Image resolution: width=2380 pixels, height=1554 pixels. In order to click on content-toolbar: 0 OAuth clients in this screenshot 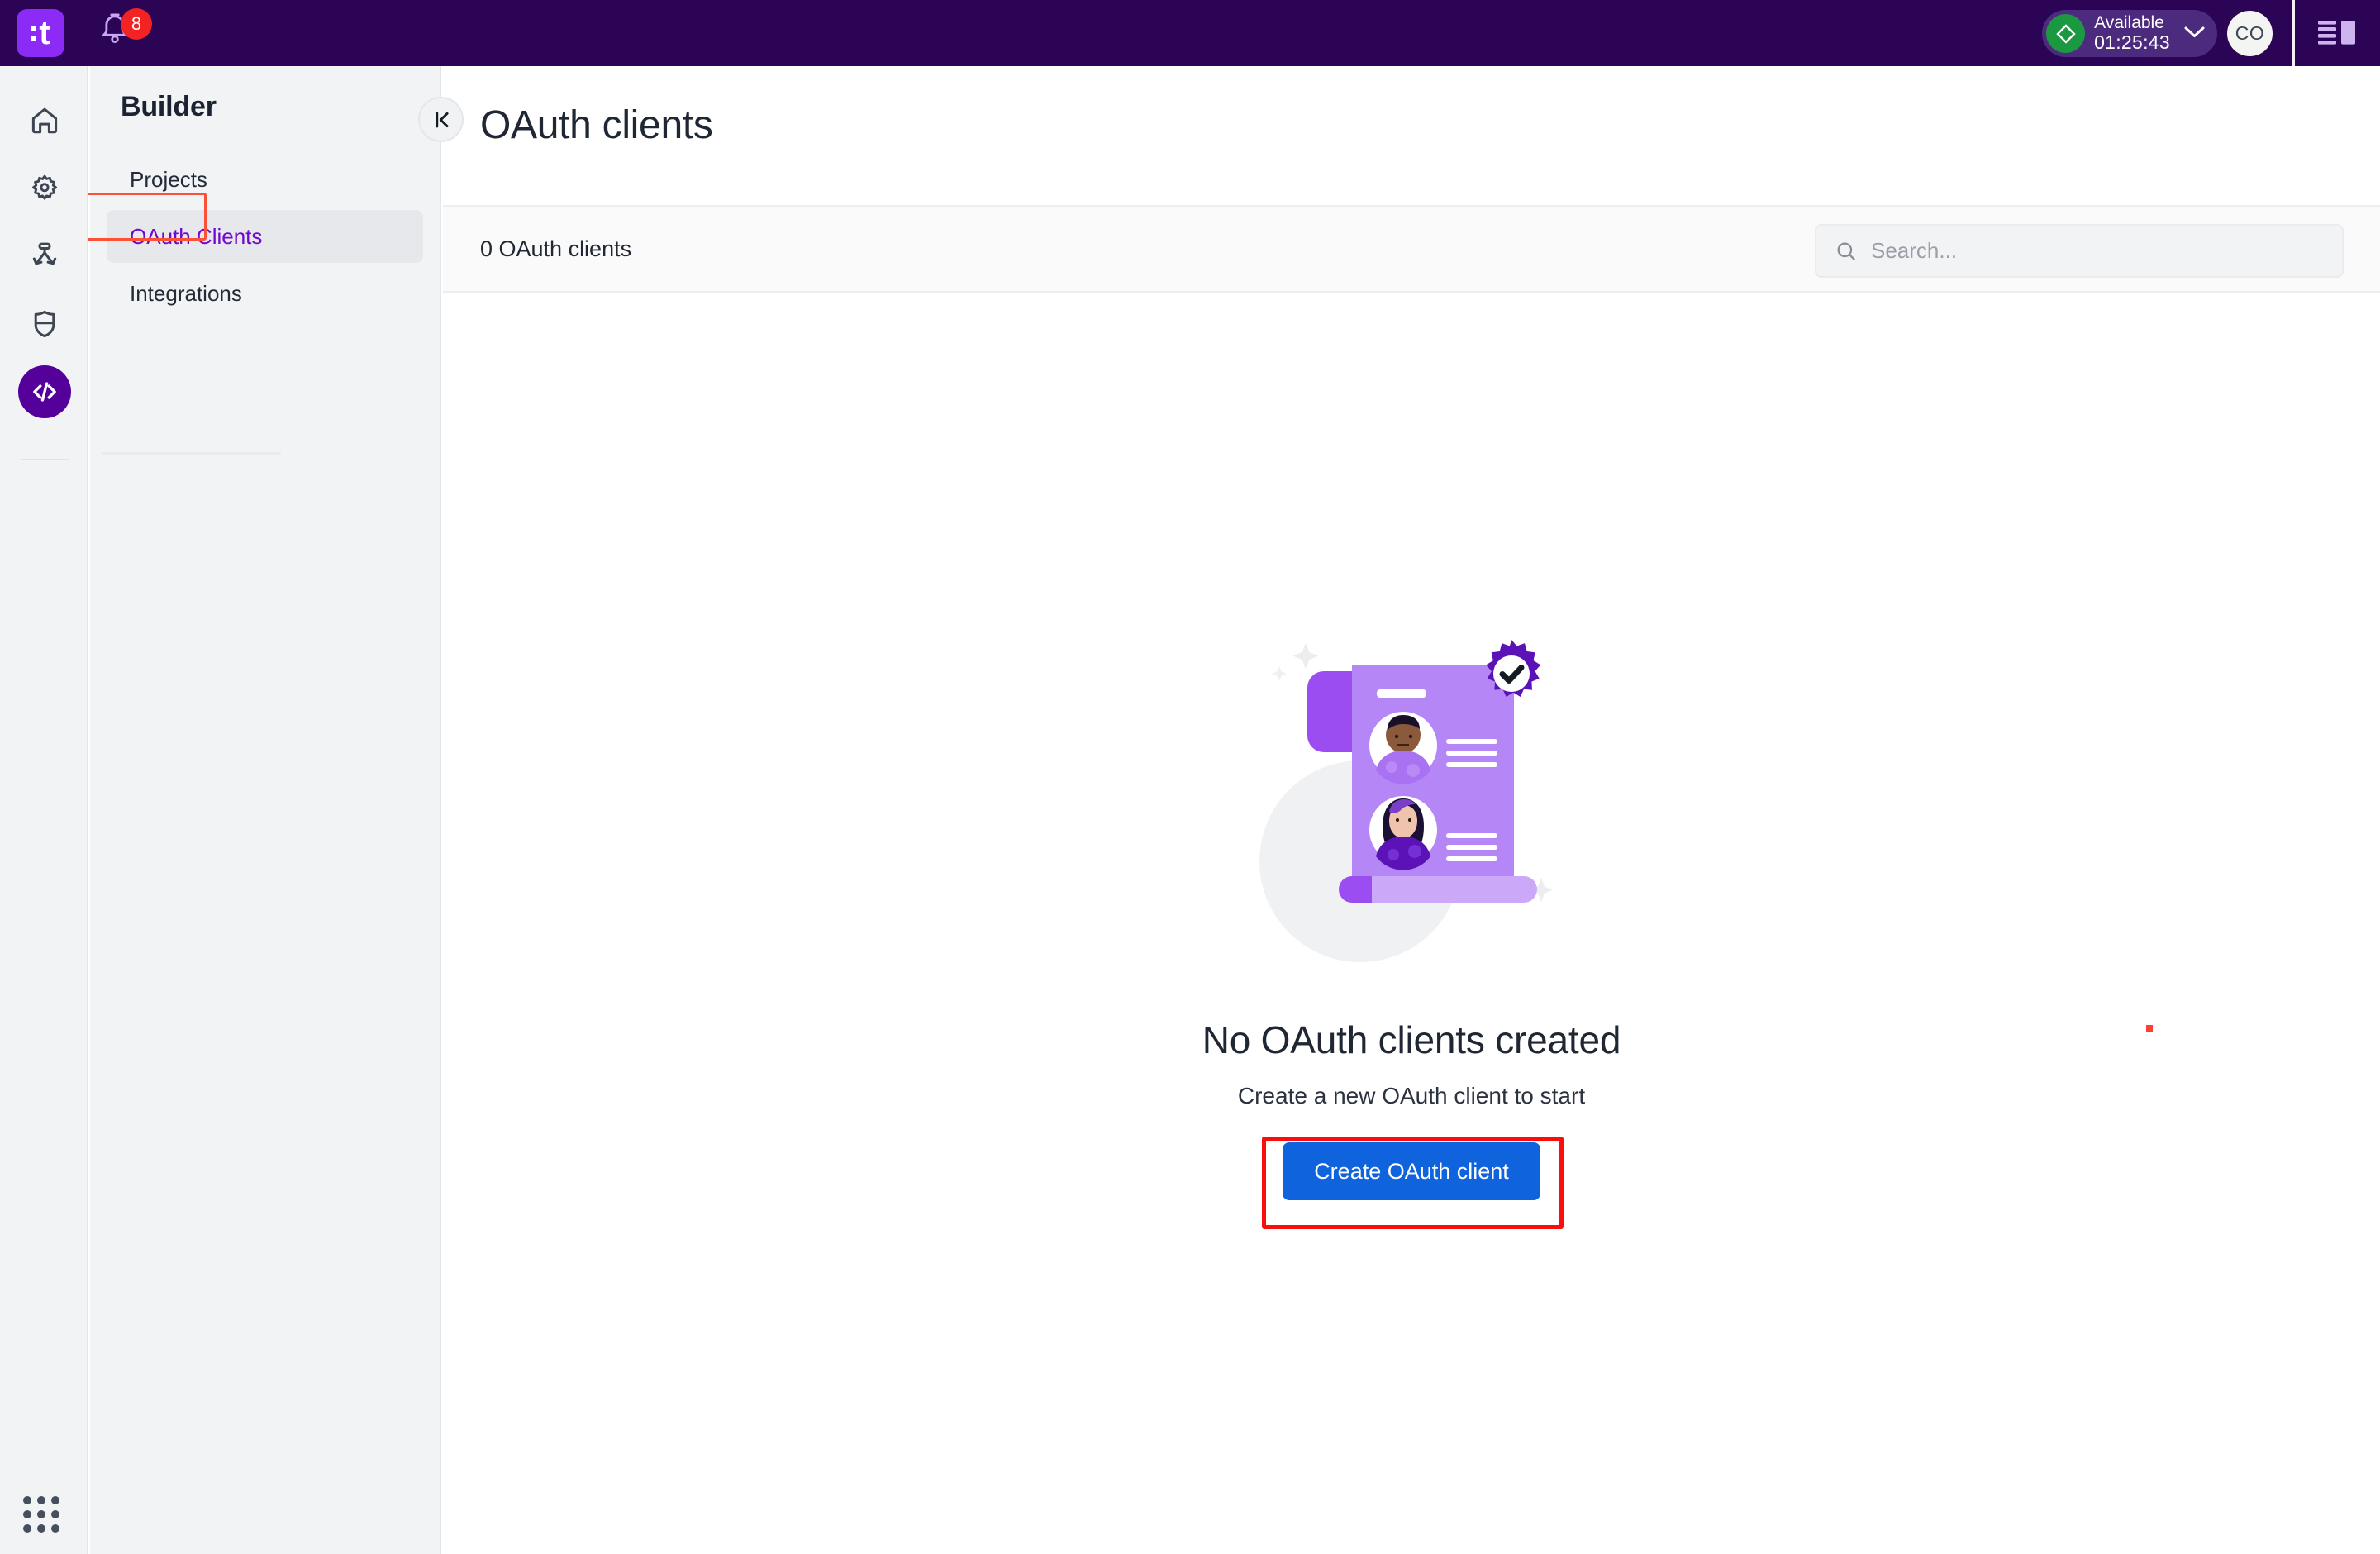, I will do `click(1411, 249)`.